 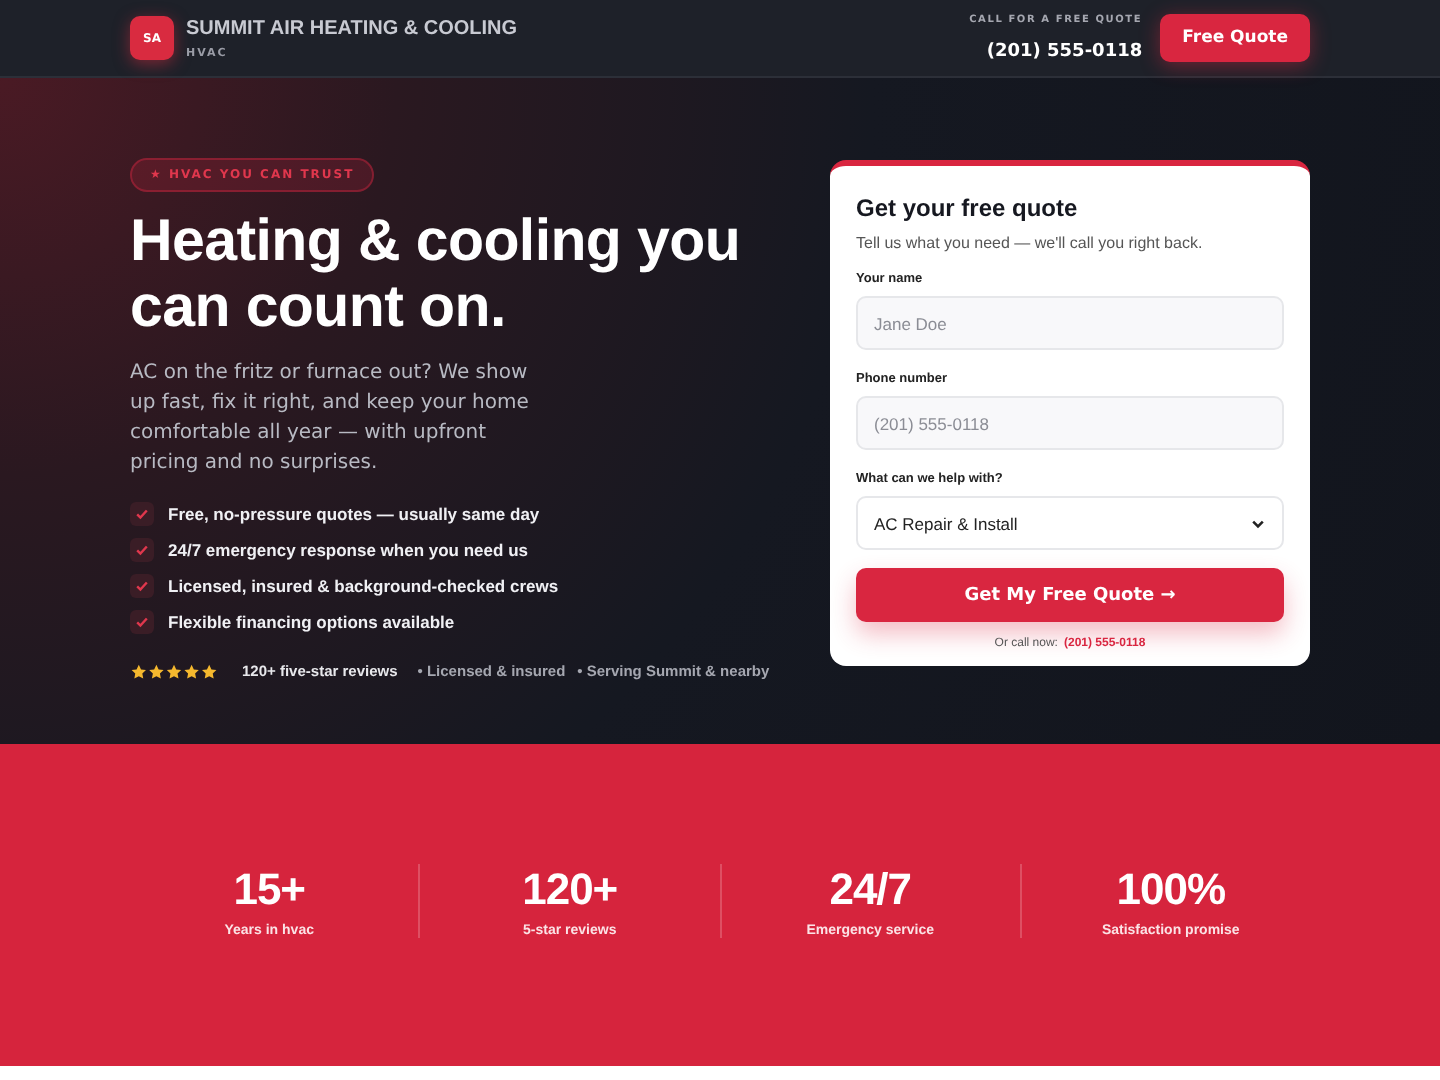 I want to click on submit-button: Get My Free Quote →, so click(x=1070, y=595).